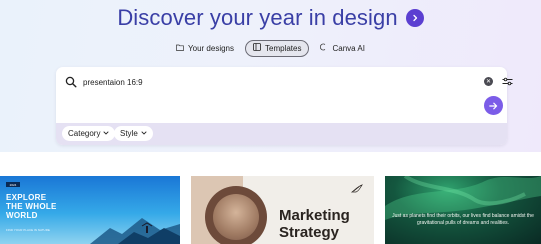 The image size is (541, 244). What do you see at coordinates (283, 48) in the screenshot?
I see `tab-label: Templates` at bounding box center [283, 48].